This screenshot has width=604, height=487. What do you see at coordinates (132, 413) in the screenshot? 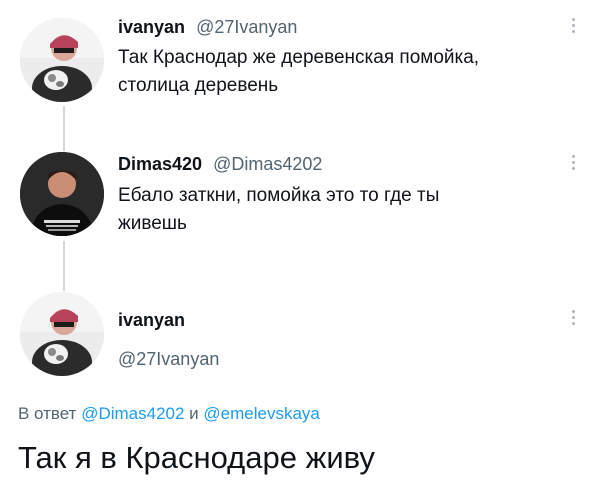
I see `reply-mention-link: @Dimas4202` at bounding box center [132, 413].